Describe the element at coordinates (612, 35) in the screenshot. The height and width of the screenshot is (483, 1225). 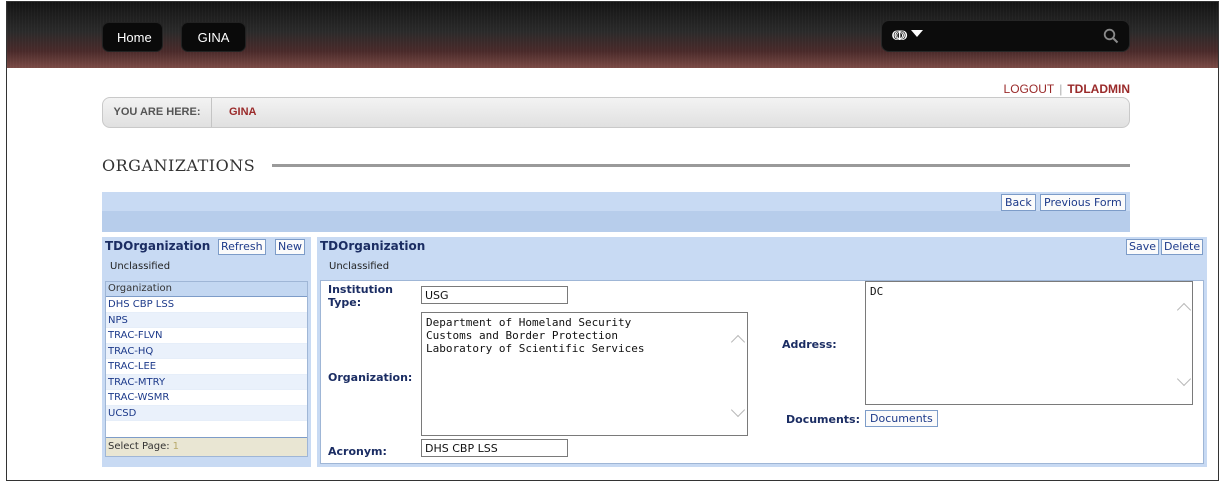
I see `top-nav-bar: Home GINA ↈ` at that location.